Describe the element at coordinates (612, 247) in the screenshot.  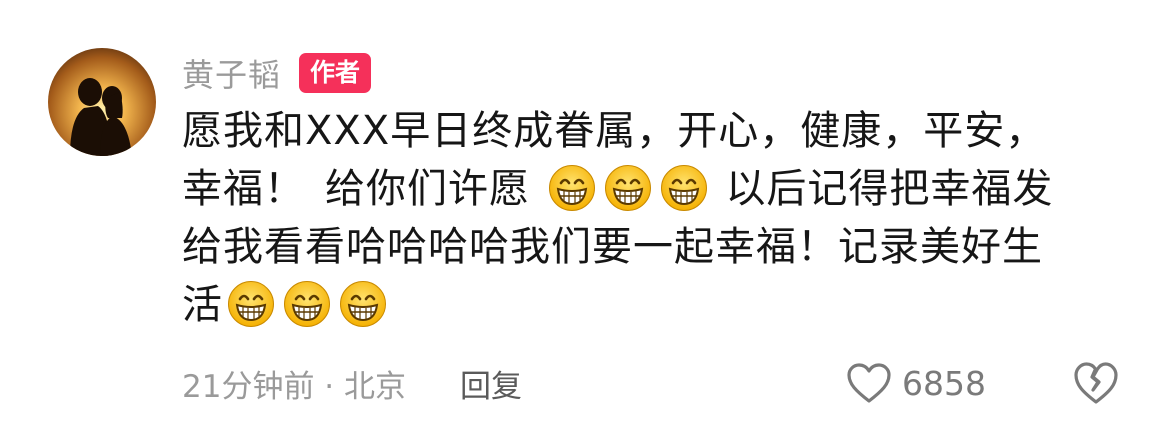
I see `comment-text-segment: 给我看看哈哈哈哈我们要一起幸福！记录美好生` at that location.